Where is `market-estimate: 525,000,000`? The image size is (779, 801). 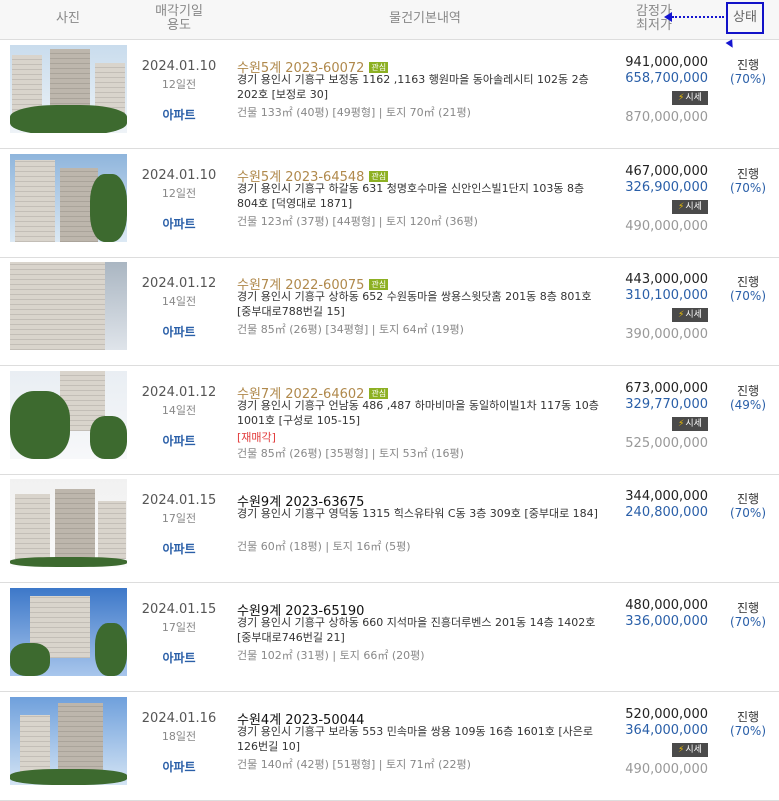 market-estimate: 525,000,000 is located at coordinates (666, 443).